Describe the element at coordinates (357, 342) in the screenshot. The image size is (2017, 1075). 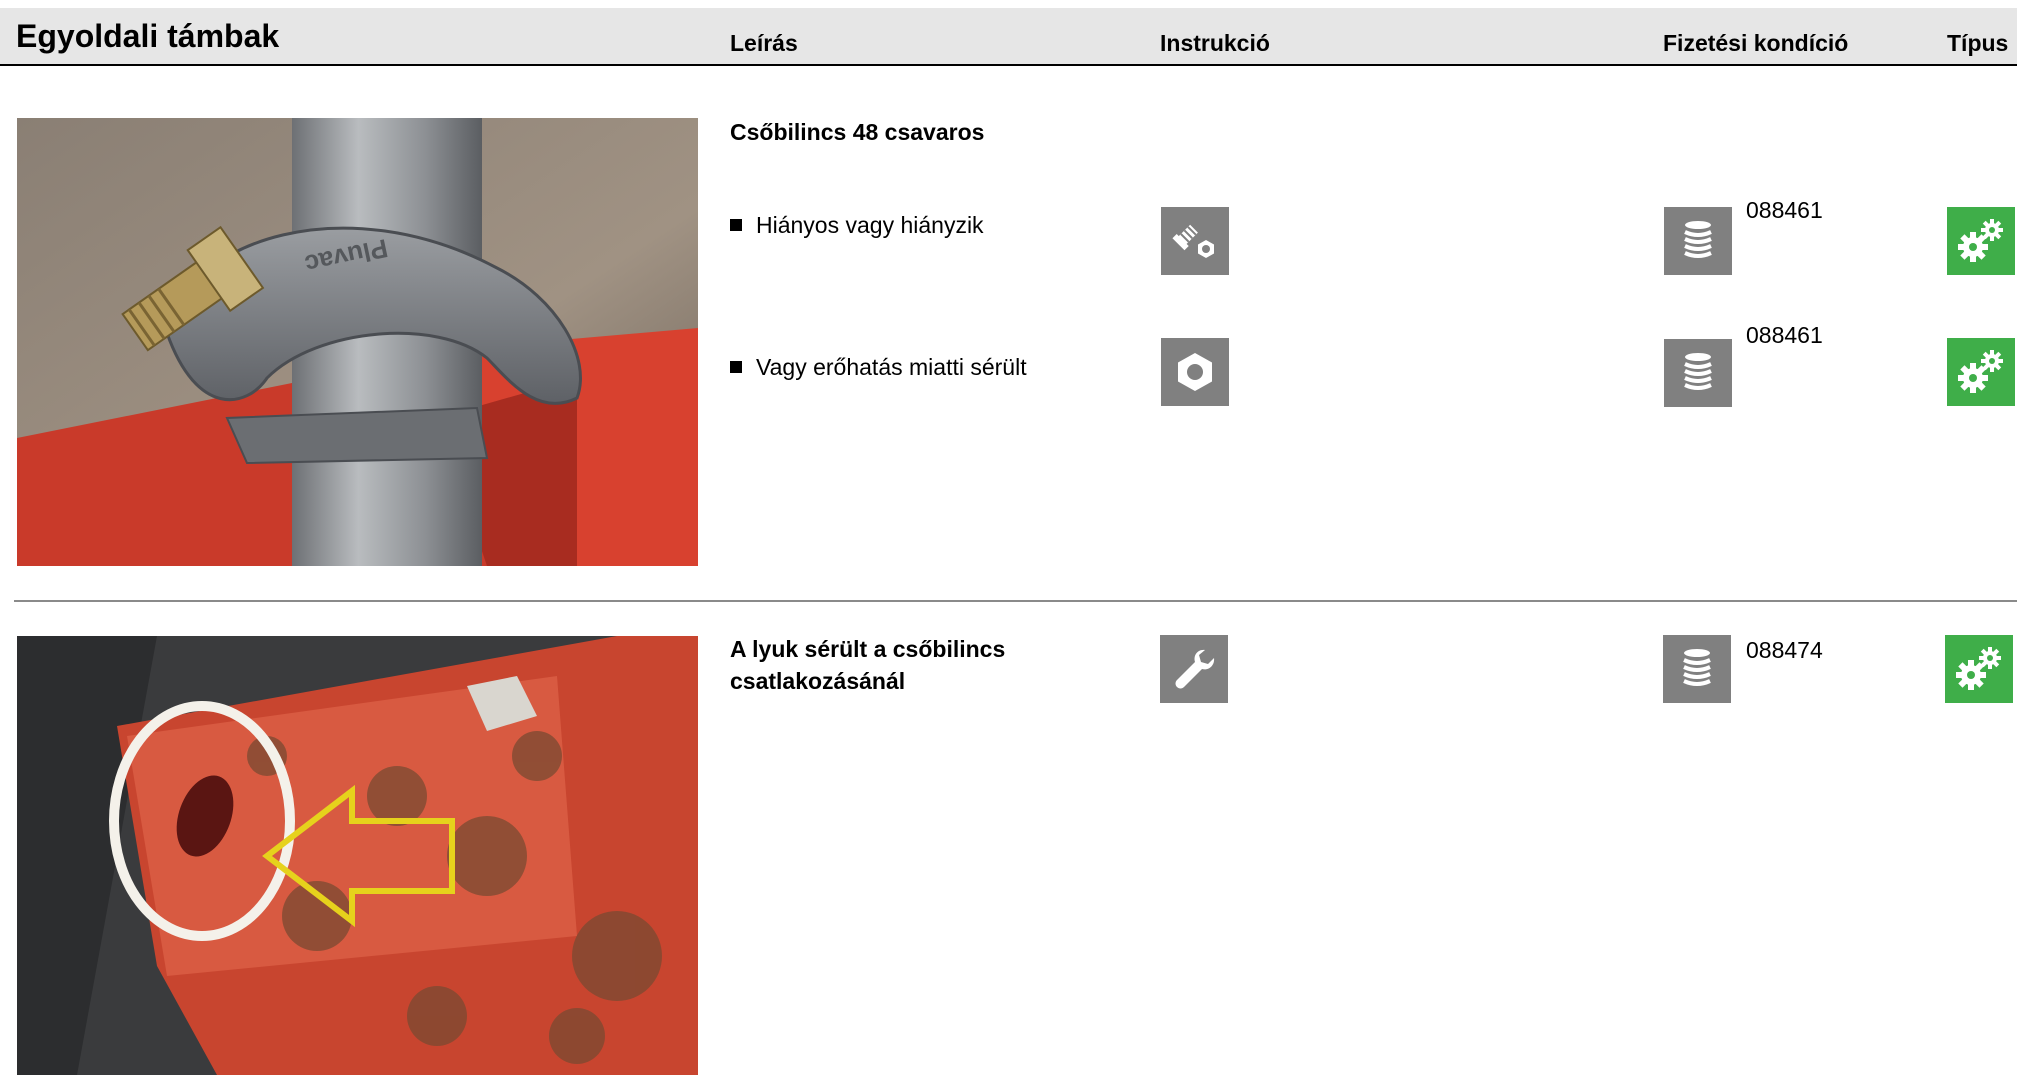
I see `pipe-clamp-photo: Pluvac` at that location.